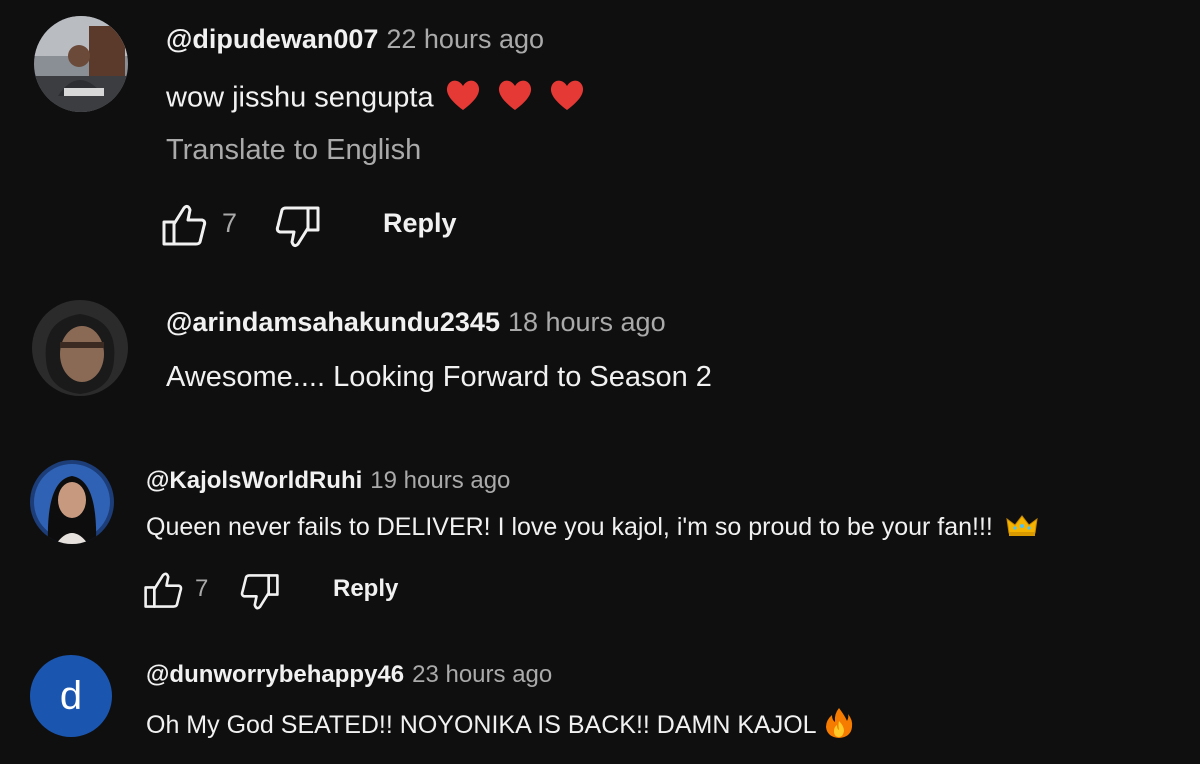  What do you see at coordinates (1022, 528) in the screenshot?
I see `crown-icon` at bounding box center [1022, 528].